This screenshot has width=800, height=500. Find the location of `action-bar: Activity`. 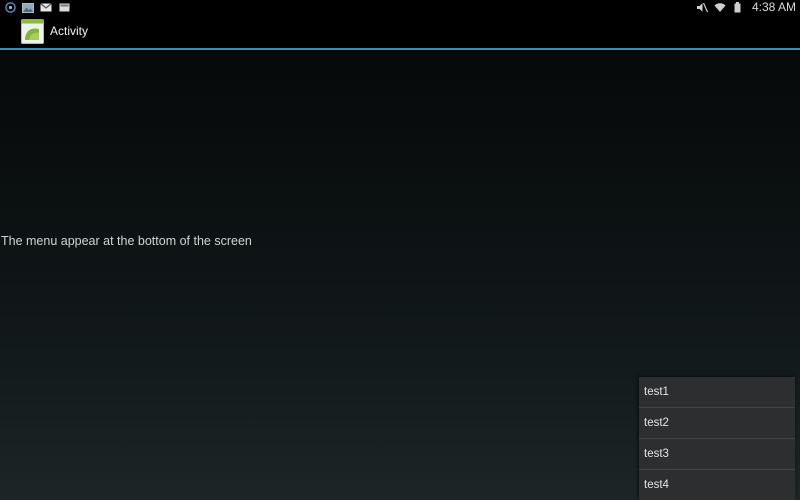

action-bar: Activity is located at coordinates (400, 32).